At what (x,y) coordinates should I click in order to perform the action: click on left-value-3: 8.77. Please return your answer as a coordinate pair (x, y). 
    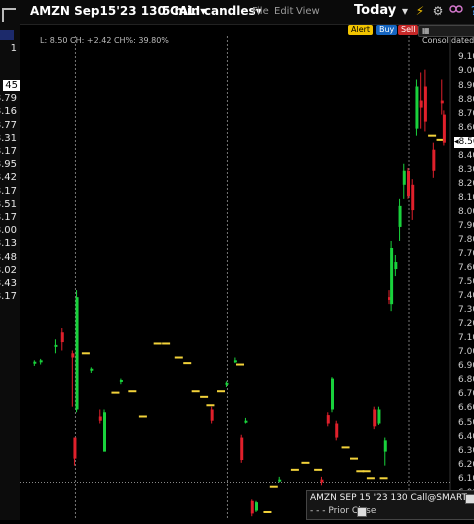
    Looking at the image, I should click on (8, 125).